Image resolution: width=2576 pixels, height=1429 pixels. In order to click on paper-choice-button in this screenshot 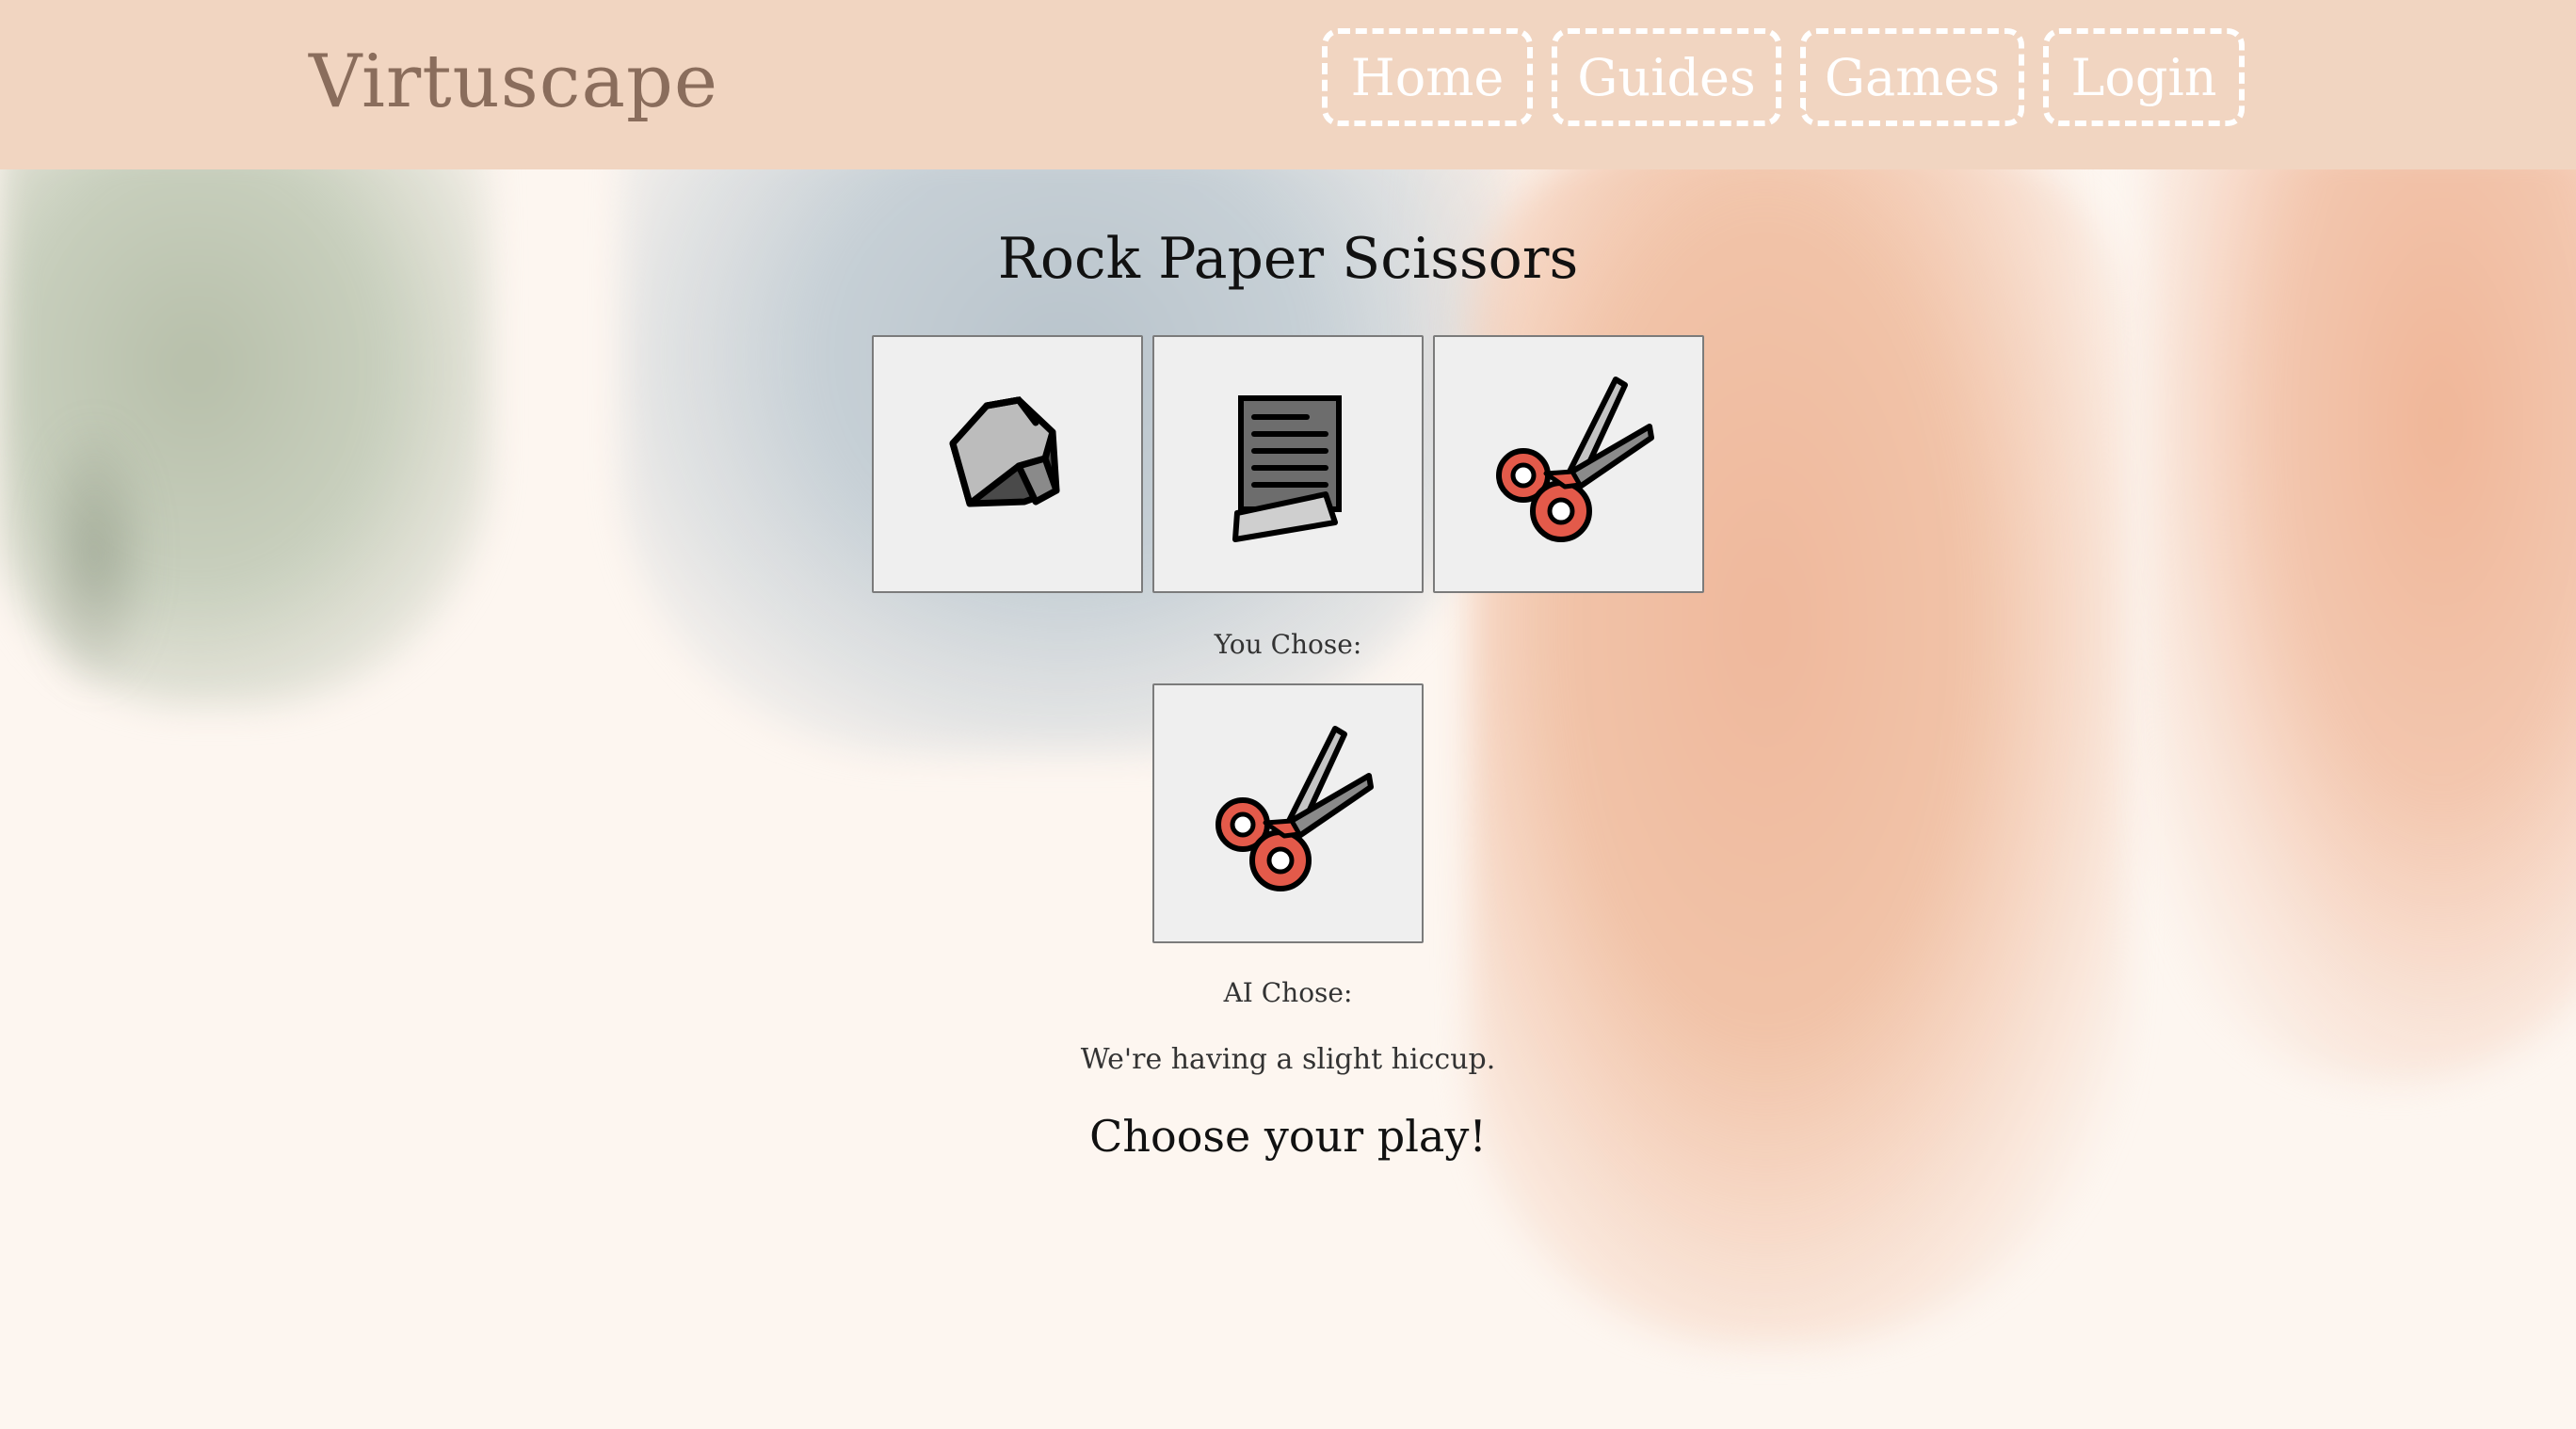, I will do `click(1288, 464)`.